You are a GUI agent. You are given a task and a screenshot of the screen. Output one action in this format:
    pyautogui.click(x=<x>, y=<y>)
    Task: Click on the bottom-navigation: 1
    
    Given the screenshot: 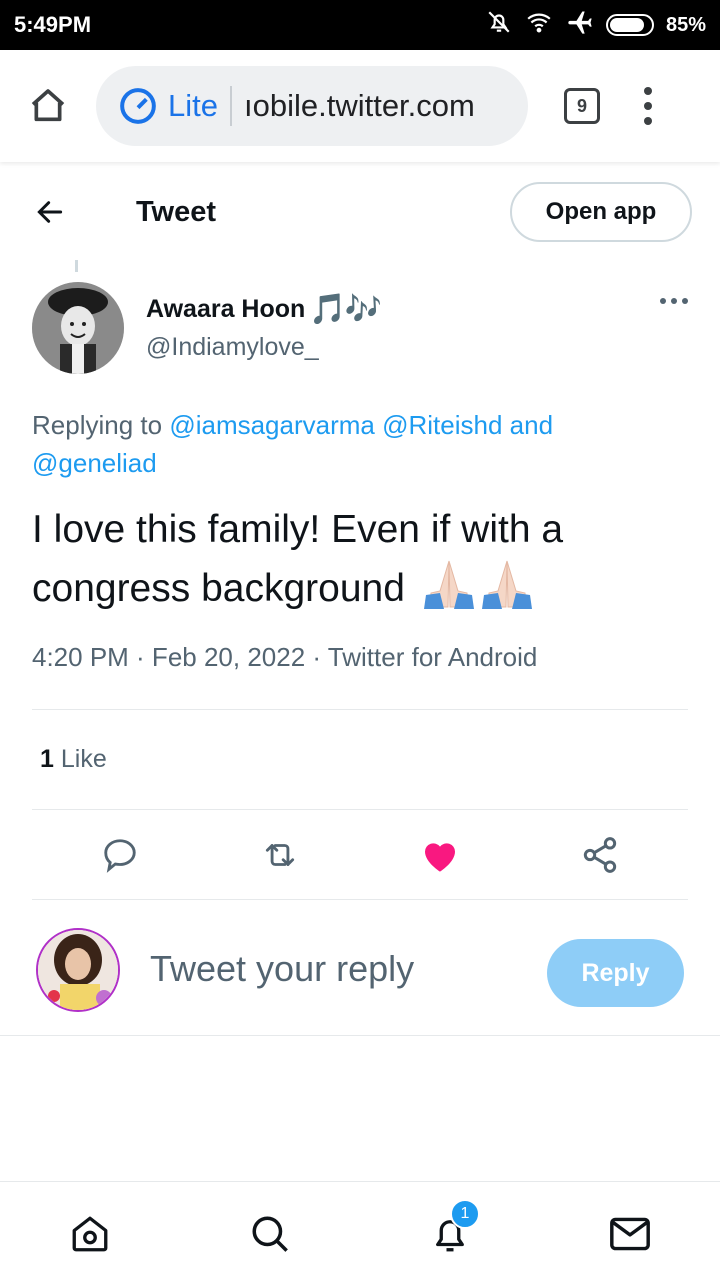 What is the action you would take?
    pyautogui.click(x=360, y=1230)
    